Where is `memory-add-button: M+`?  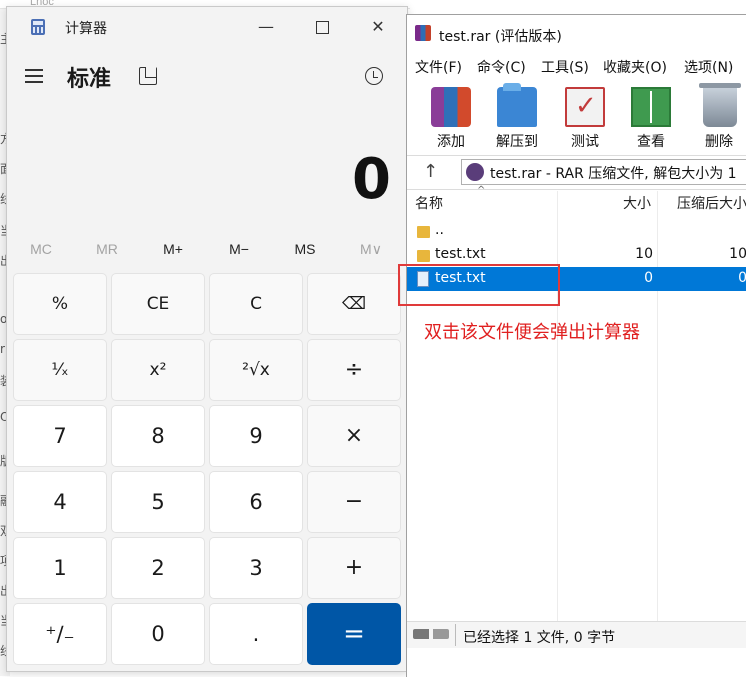 memory-add-button: M+ is located at coordinates (173, 249).